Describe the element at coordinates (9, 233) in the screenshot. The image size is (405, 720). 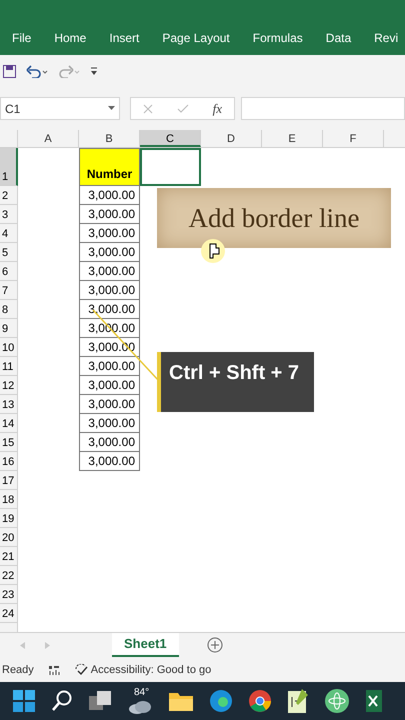
I see `row-header: 4` at that location.